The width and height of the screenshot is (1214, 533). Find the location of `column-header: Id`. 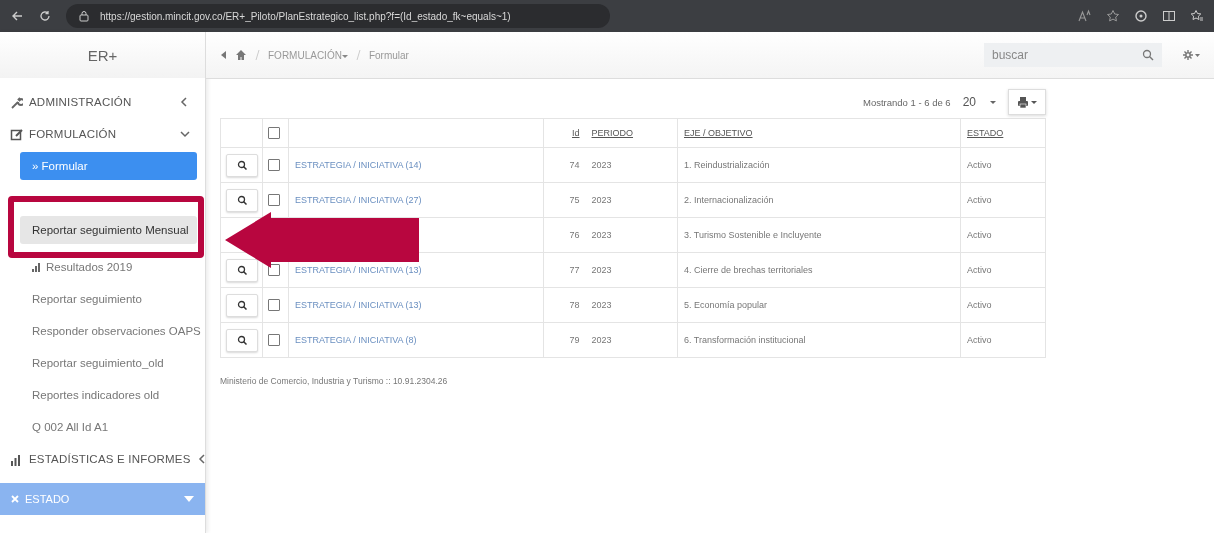

column-header: Id is located at coordinates (576, 133).